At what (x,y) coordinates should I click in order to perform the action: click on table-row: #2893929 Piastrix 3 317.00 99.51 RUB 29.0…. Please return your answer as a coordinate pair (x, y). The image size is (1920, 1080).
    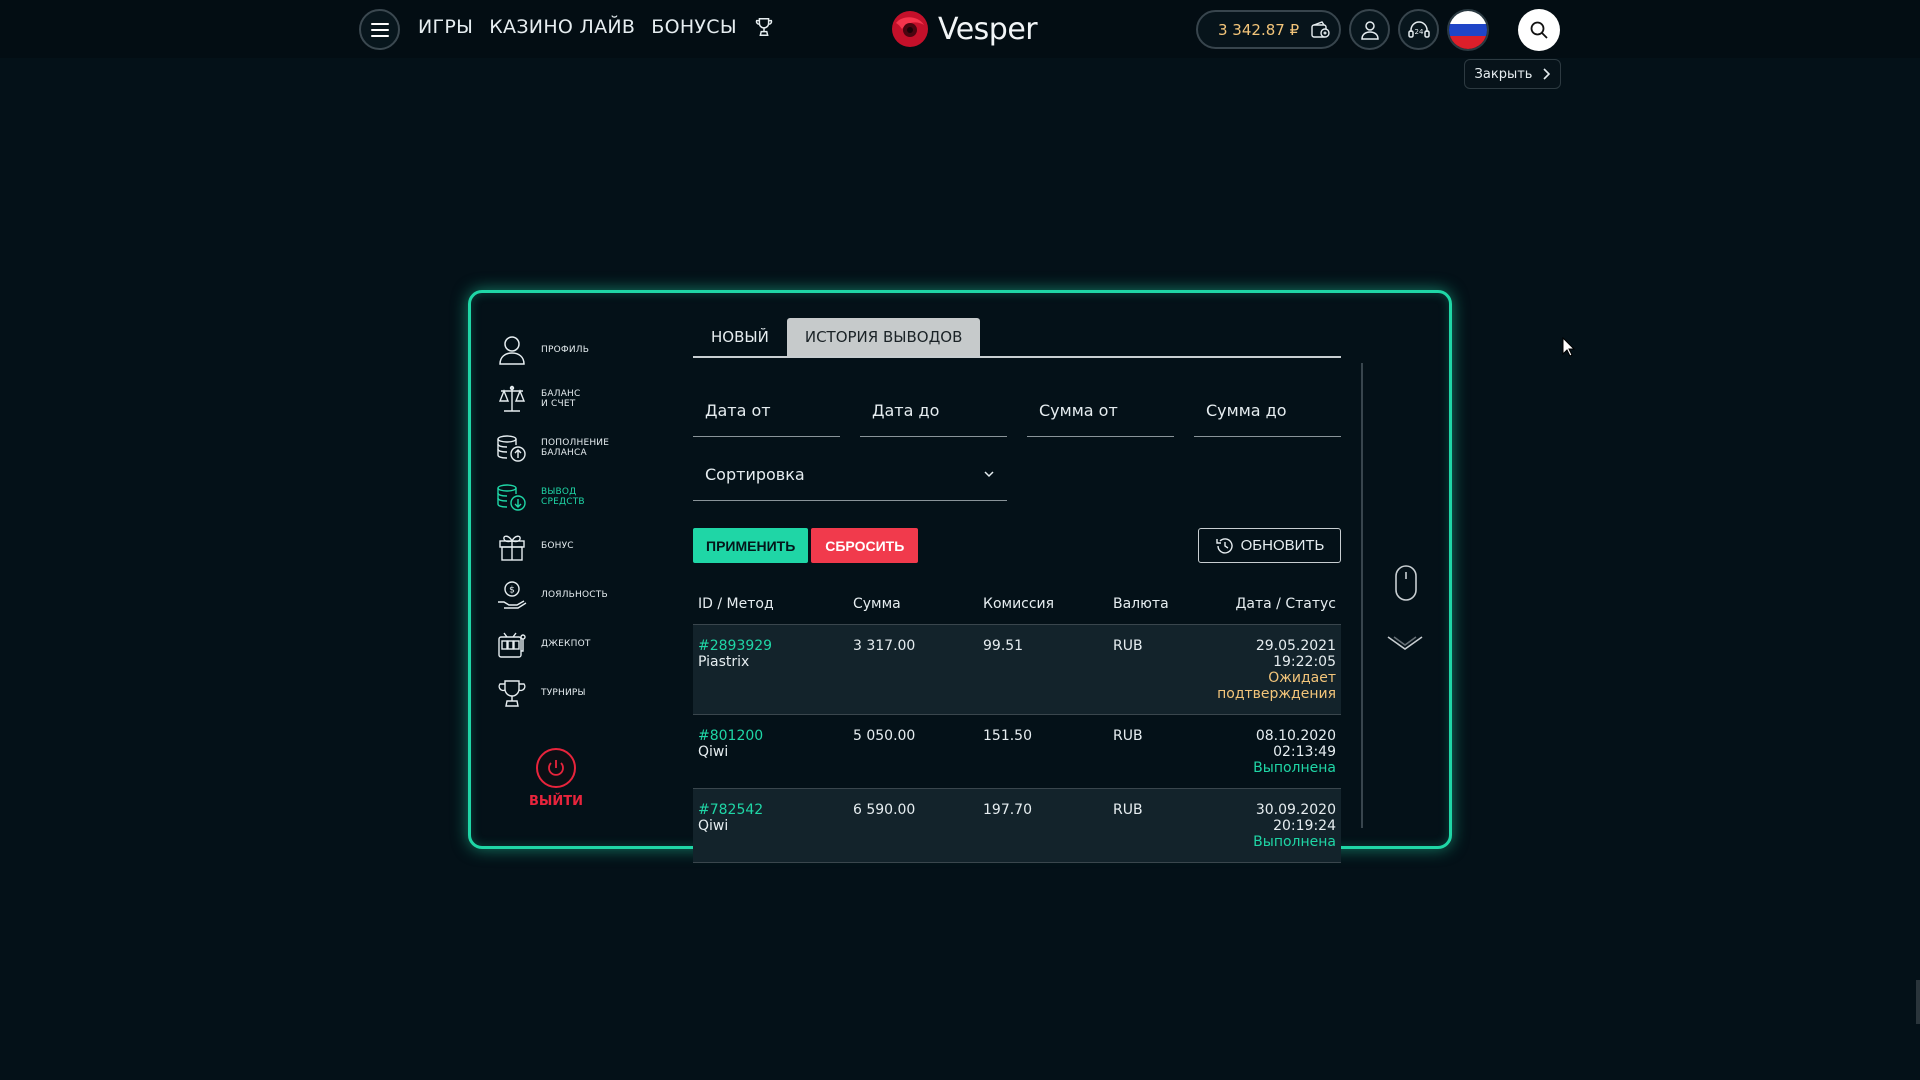
    Looking at the image, I should click on (1017, 669).